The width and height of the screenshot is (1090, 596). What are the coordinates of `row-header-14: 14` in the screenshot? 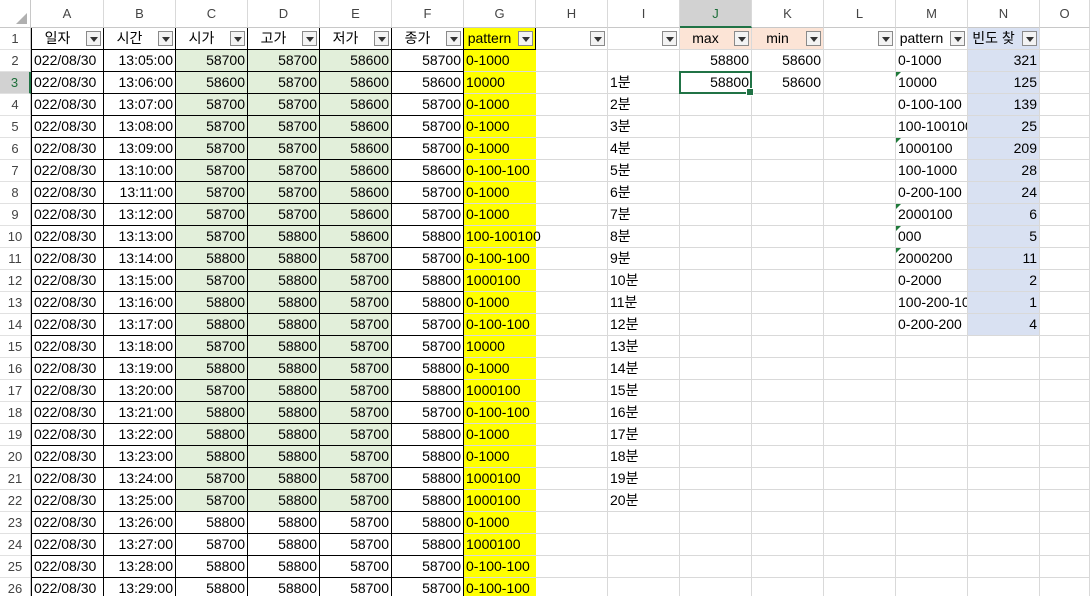 It's located at (15, 325).